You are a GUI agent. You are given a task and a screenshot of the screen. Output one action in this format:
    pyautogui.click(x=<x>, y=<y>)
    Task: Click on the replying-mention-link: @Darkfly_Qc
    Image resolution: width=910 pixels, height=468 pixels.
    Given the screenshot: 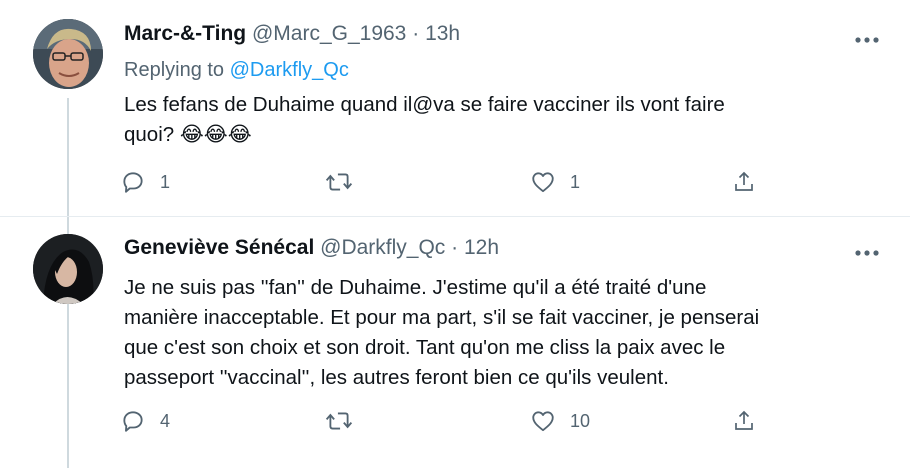 What is the action you would take?
    pyautogui.click(x=289, y=70)
    